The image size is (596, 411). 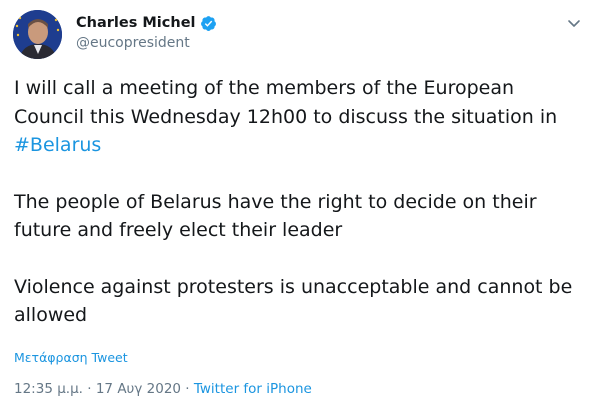 What do you see at coordinates (57, 145) in the screenshot?
I see `hashtag-link: #Belarus` at bounding box center [57, 145].